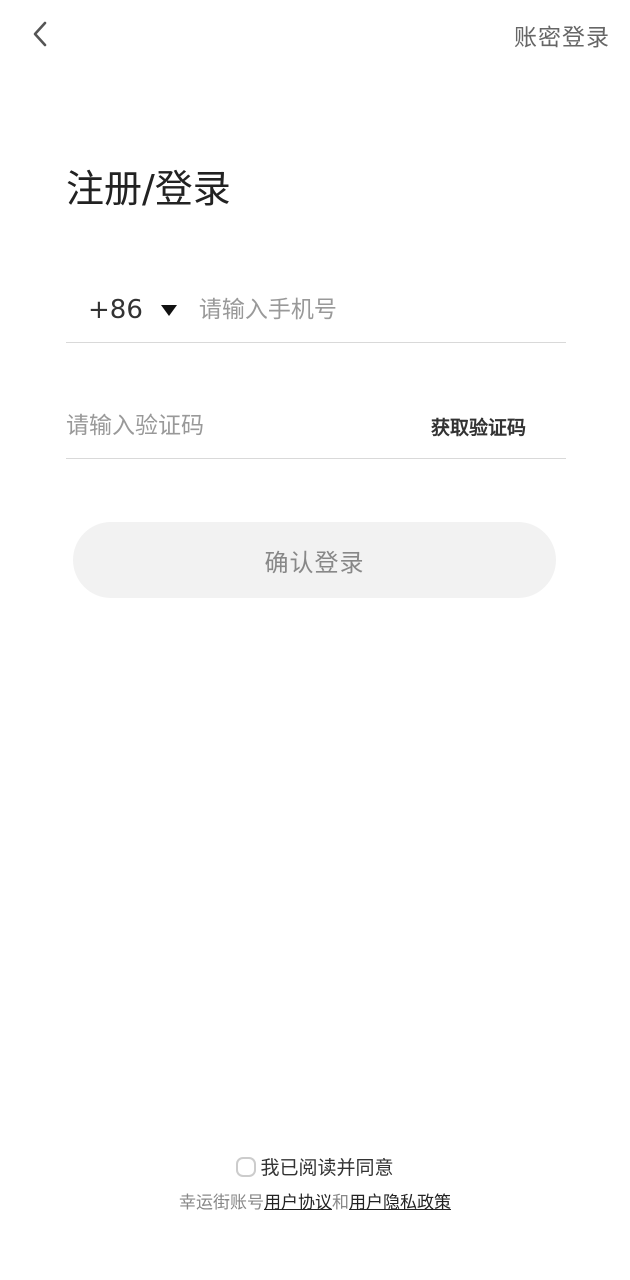  I want to click on chevron-left-icon, so click(40, 34).